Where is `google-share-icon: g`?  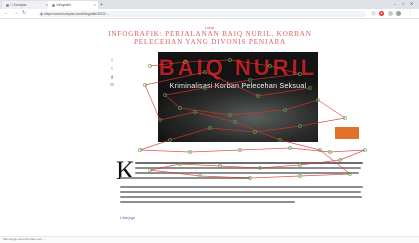
google-share-icon: g is located at coordinates (112, 76).